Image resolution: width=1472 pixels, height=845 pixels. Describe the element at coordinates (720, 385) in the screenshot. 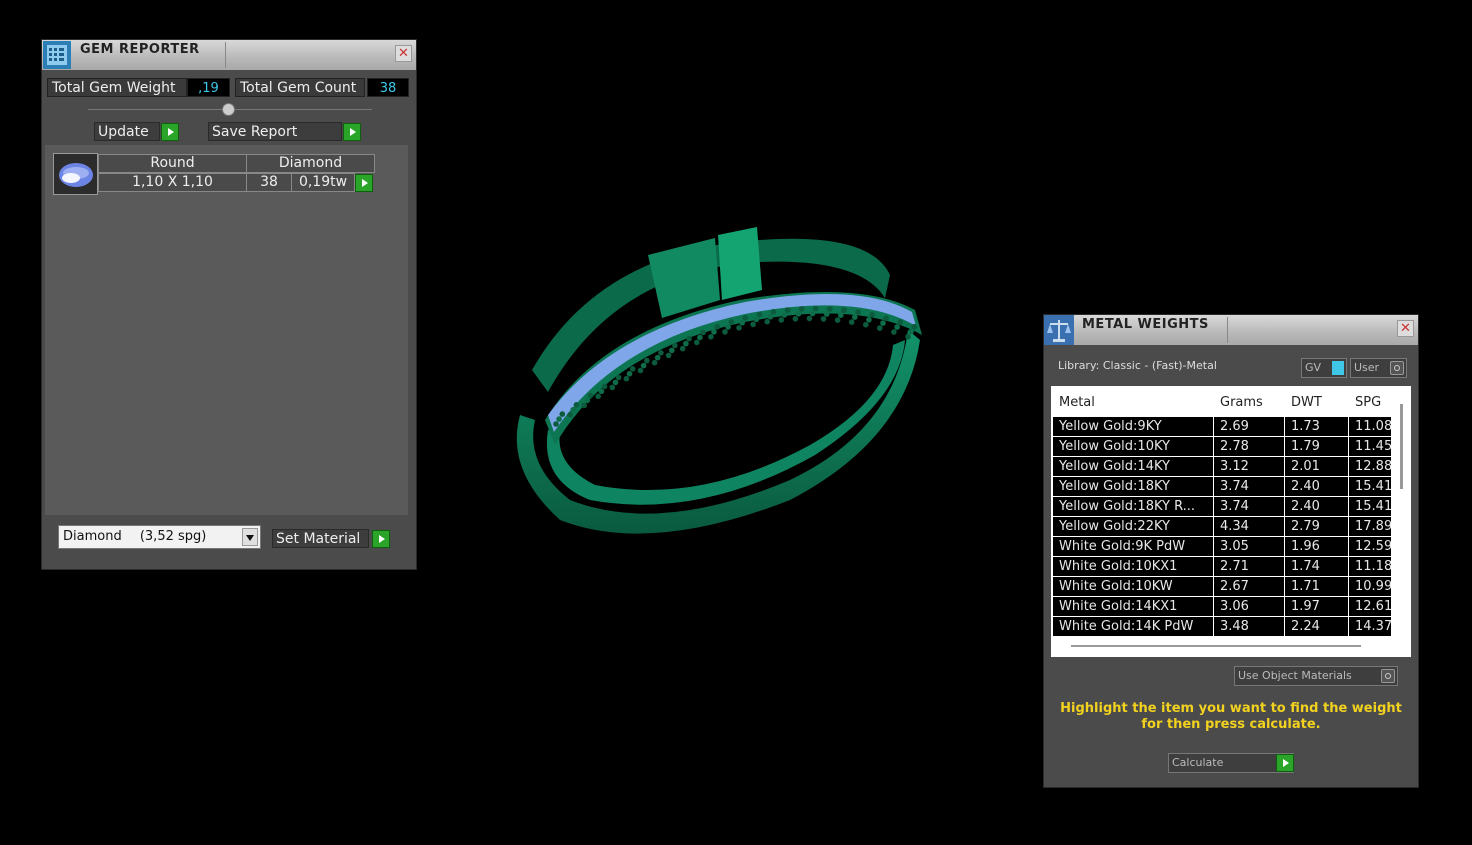

I see `ring-viewport` at that location.